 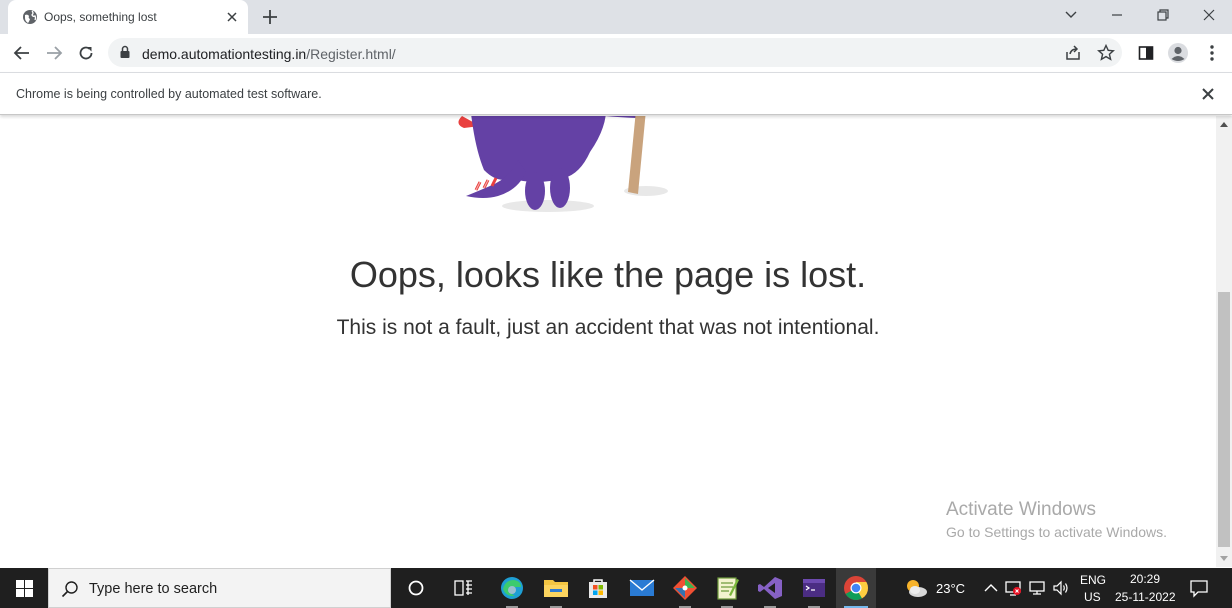 I want to click on close-icon, so click(x=1209, y=15).